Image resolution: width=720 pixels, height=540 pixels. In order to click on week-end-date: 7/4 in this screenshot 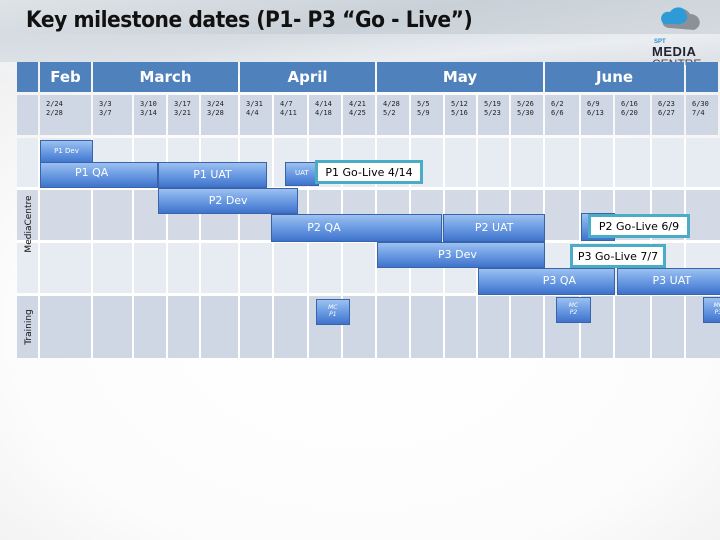, I will do `click(698, 113)`.